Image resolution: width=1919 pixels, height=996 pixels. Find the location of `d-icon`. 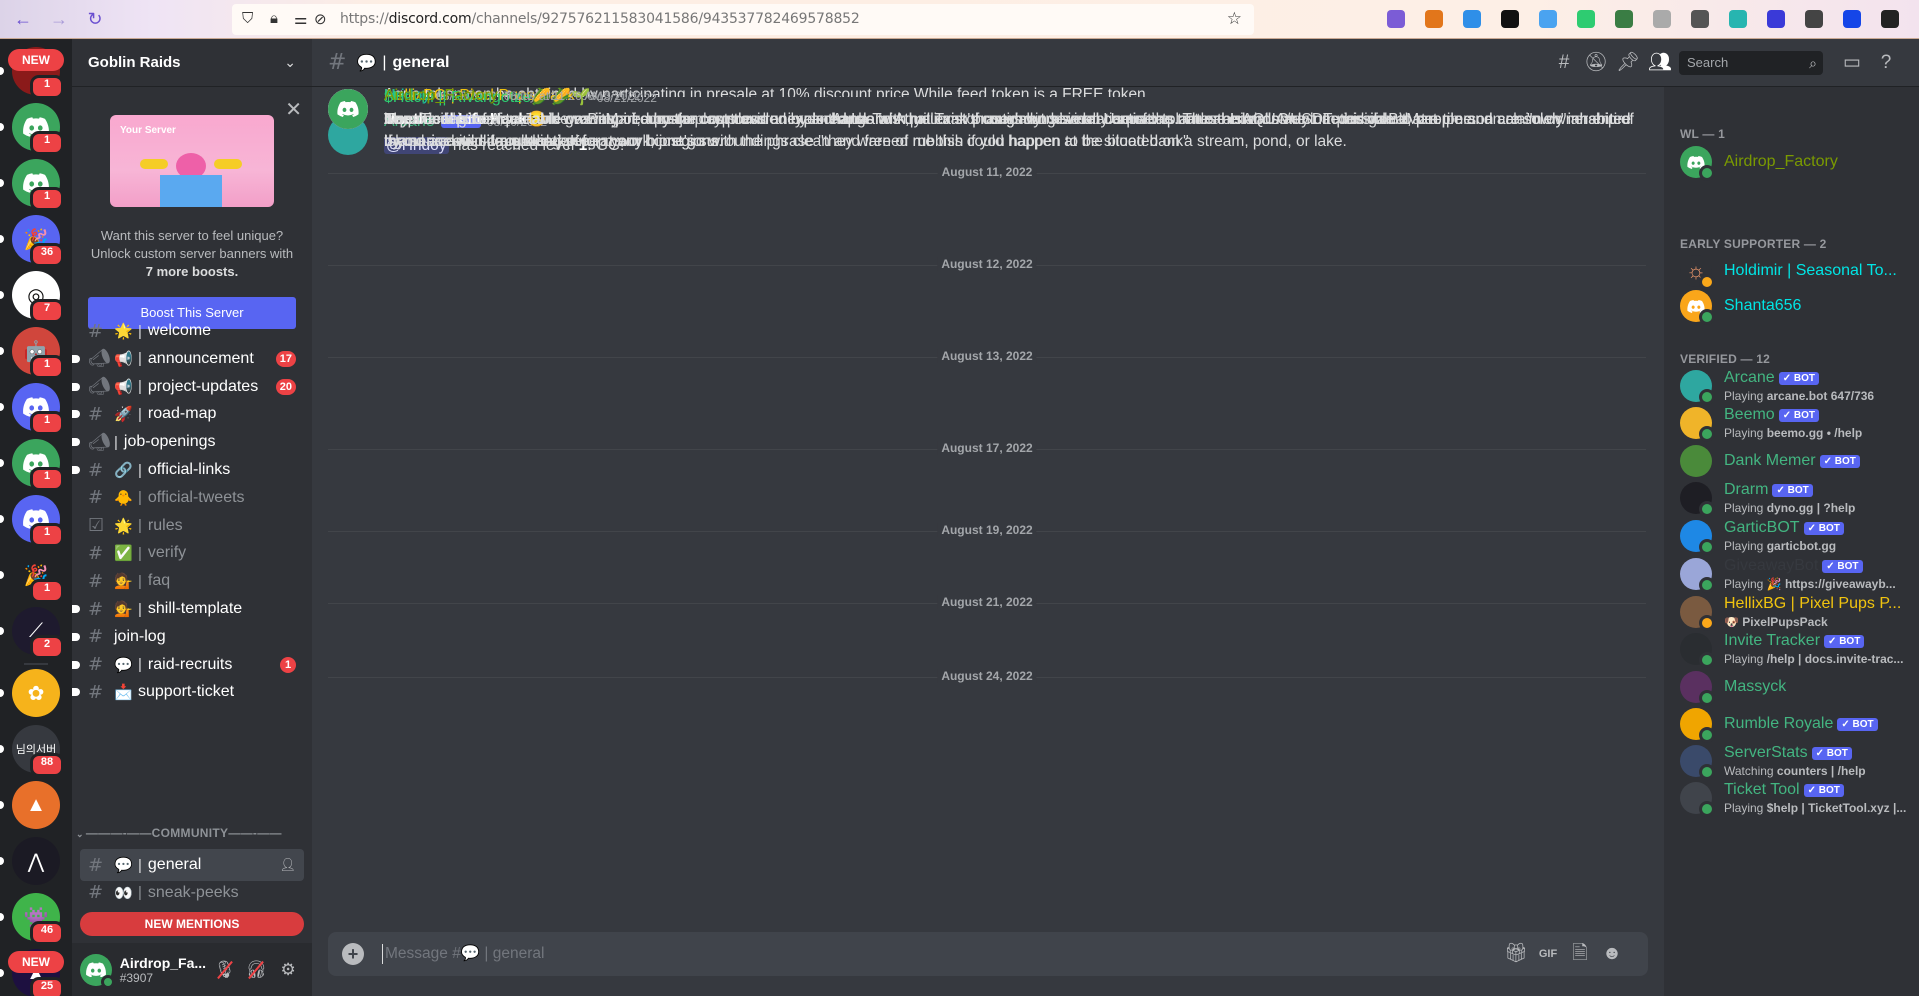

d-icon is located at coordinates (1548, 19).